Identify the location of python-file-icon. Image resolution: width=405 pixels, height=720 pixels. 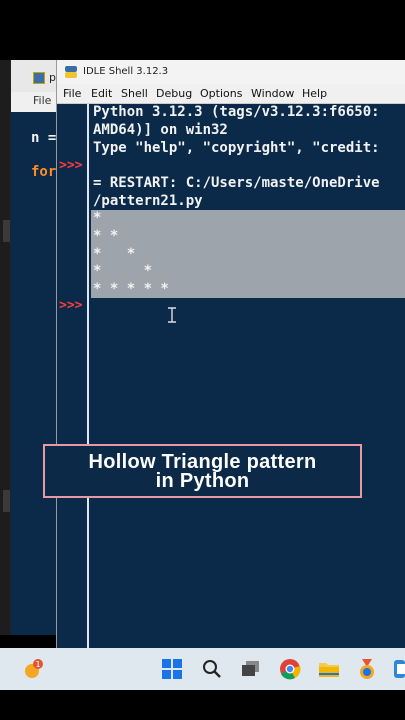
(39, 78).